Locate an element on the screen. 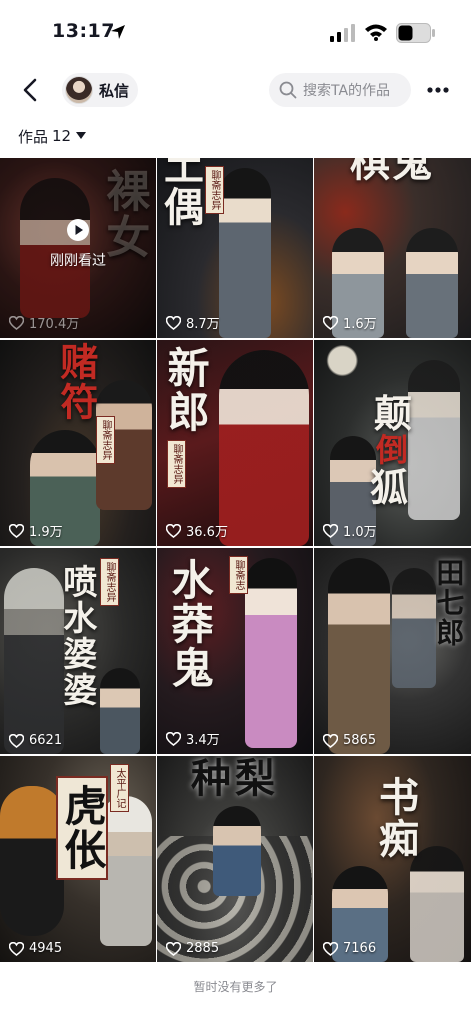 The height and width of the screenshot is (1024, 471). video-title: 水莽鬼 is located at coordinates (190, 624).